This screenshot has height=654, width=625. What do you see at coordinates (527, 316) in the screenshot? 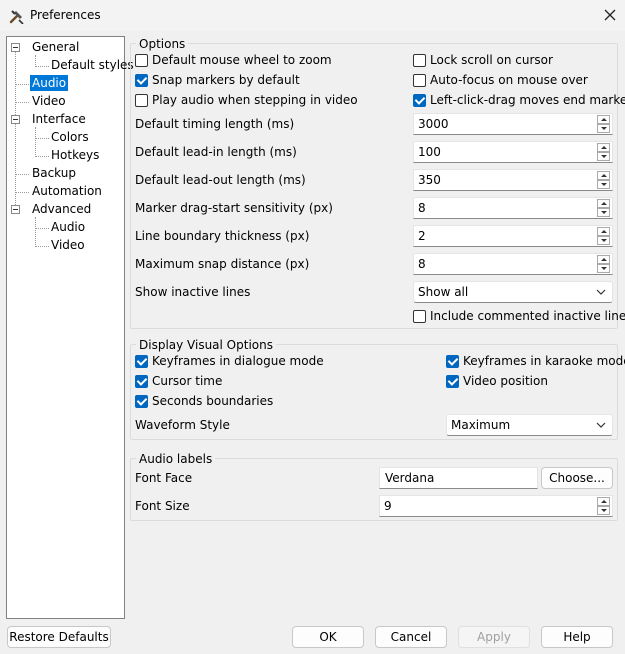
I see `include-commented-label: Include commented inactive lines` at bounding box center [527, 316].